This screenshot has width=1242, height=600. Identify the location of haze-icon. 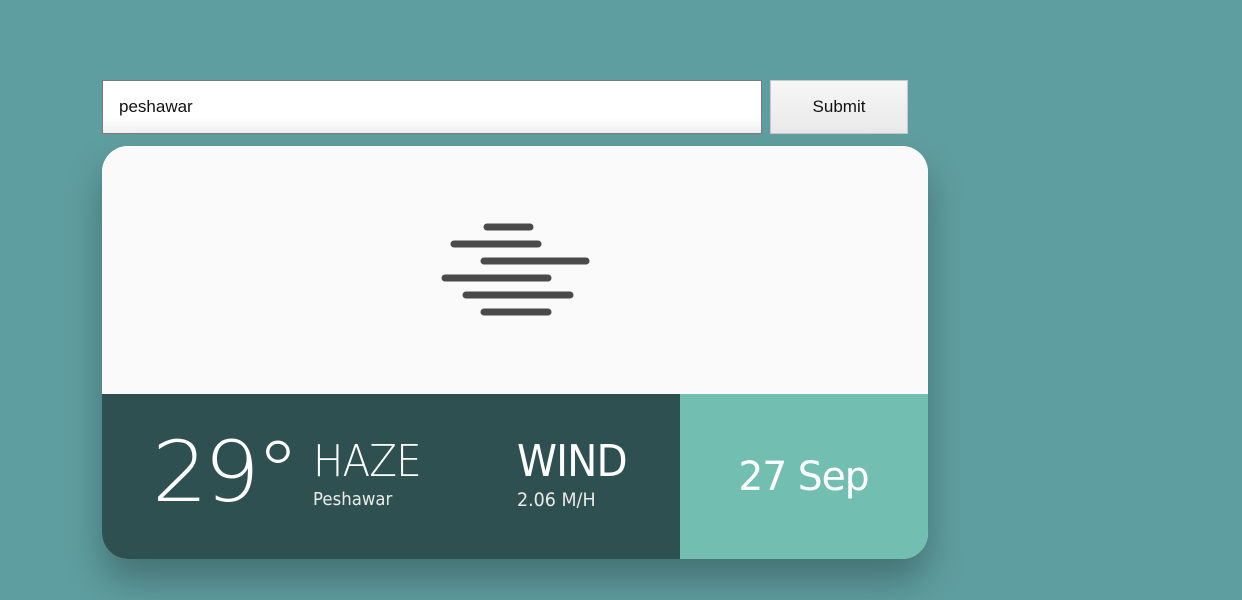
(515, 269).